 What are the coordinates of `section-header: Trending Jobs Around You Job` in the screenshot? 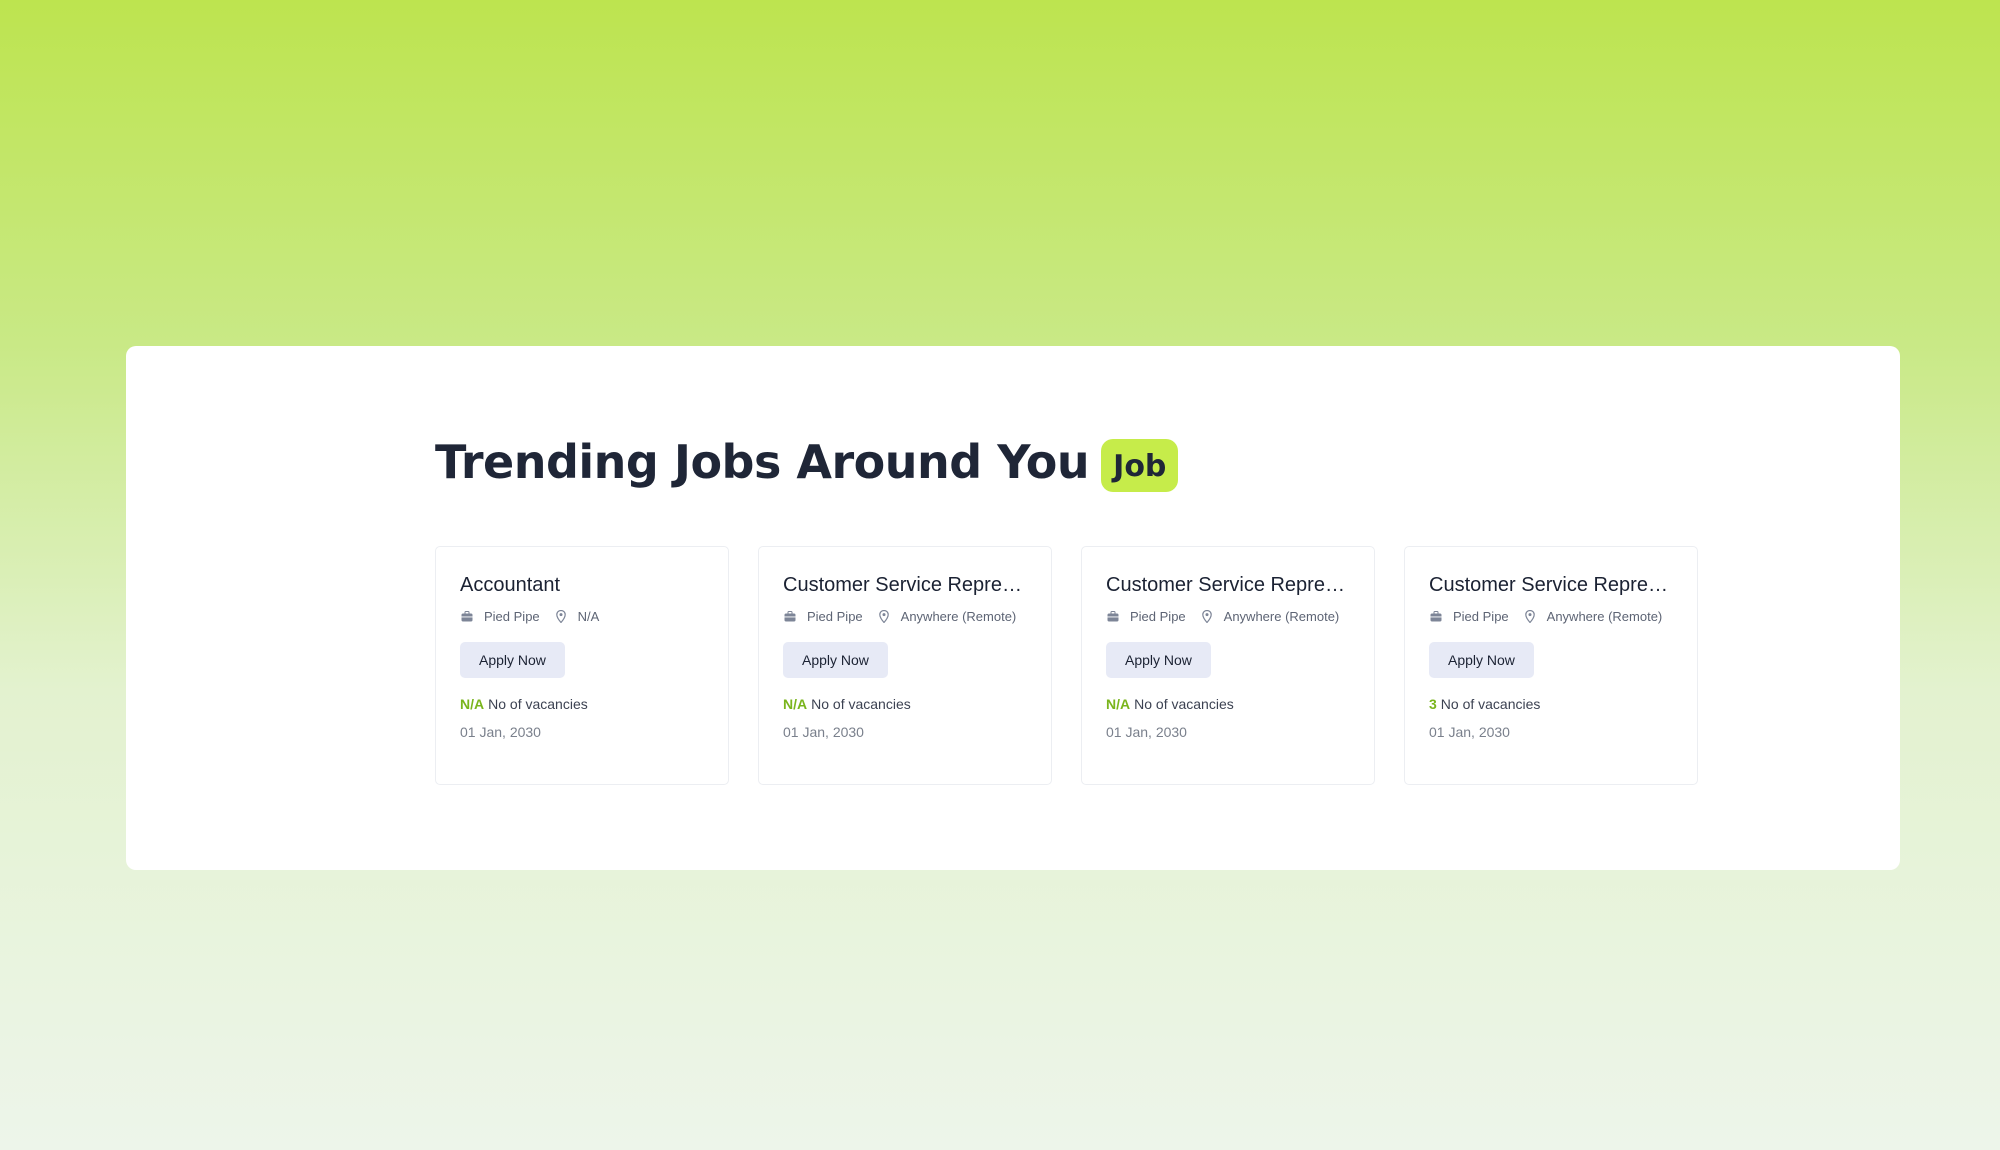 It's located at (807, 461).